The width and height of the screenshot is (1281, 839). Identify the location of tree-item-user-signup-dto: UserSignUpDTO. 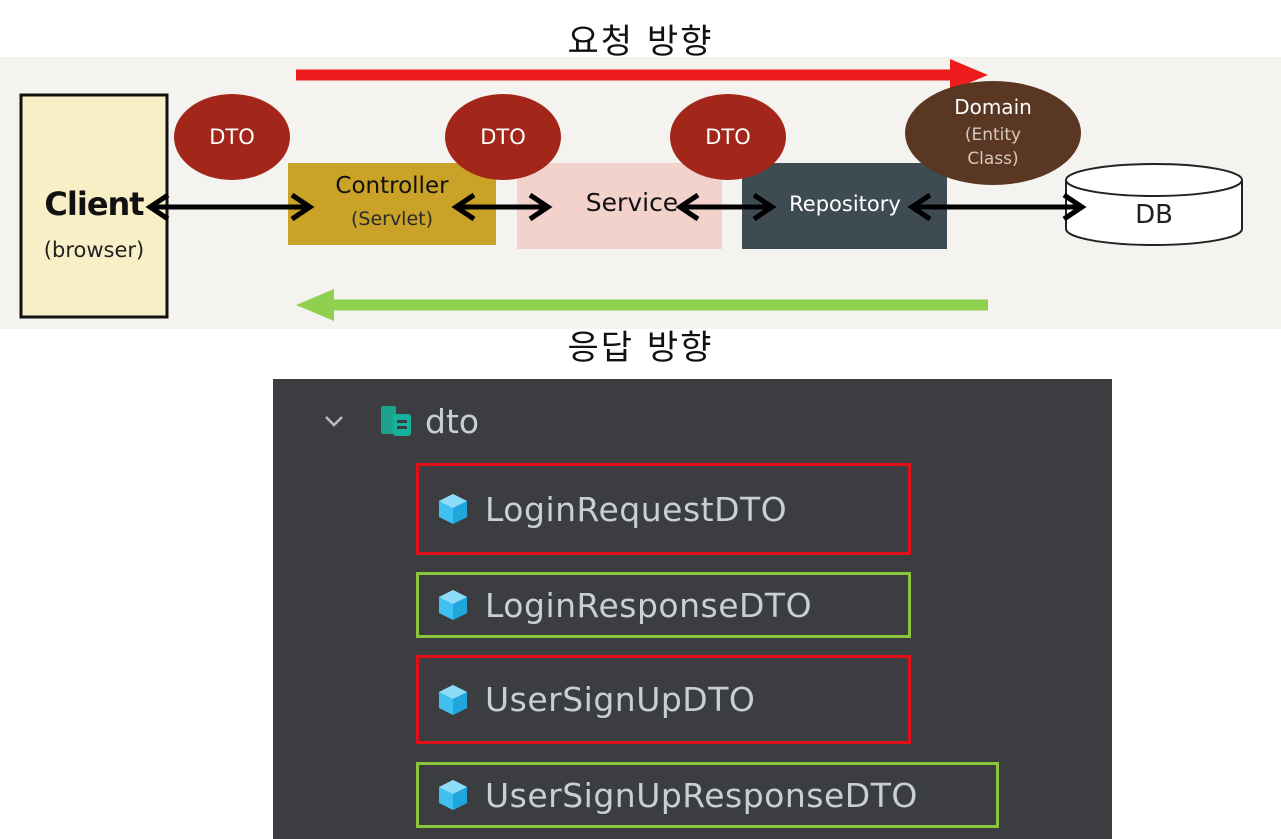
(663, 699).